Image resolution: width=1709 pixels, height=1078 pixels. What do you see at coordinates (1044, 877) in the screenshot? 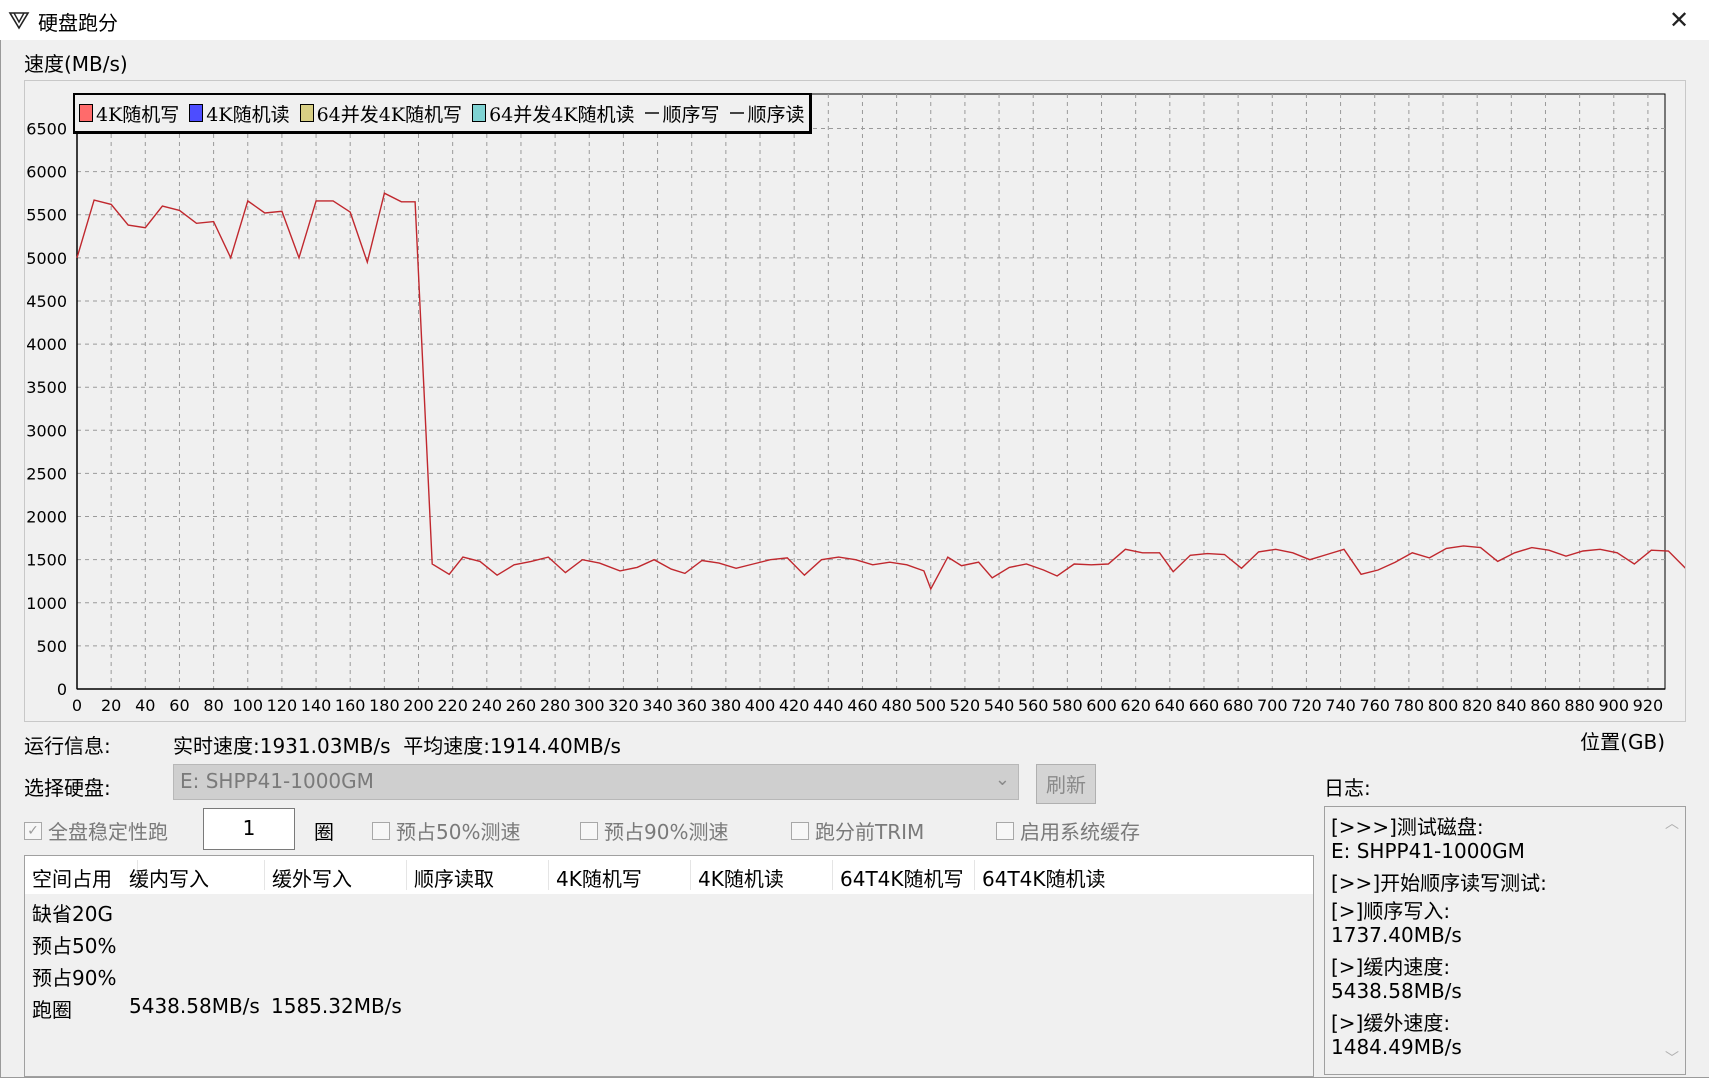
I see `column-header: 64T4K随机读` at bounding box center [1044, 877].